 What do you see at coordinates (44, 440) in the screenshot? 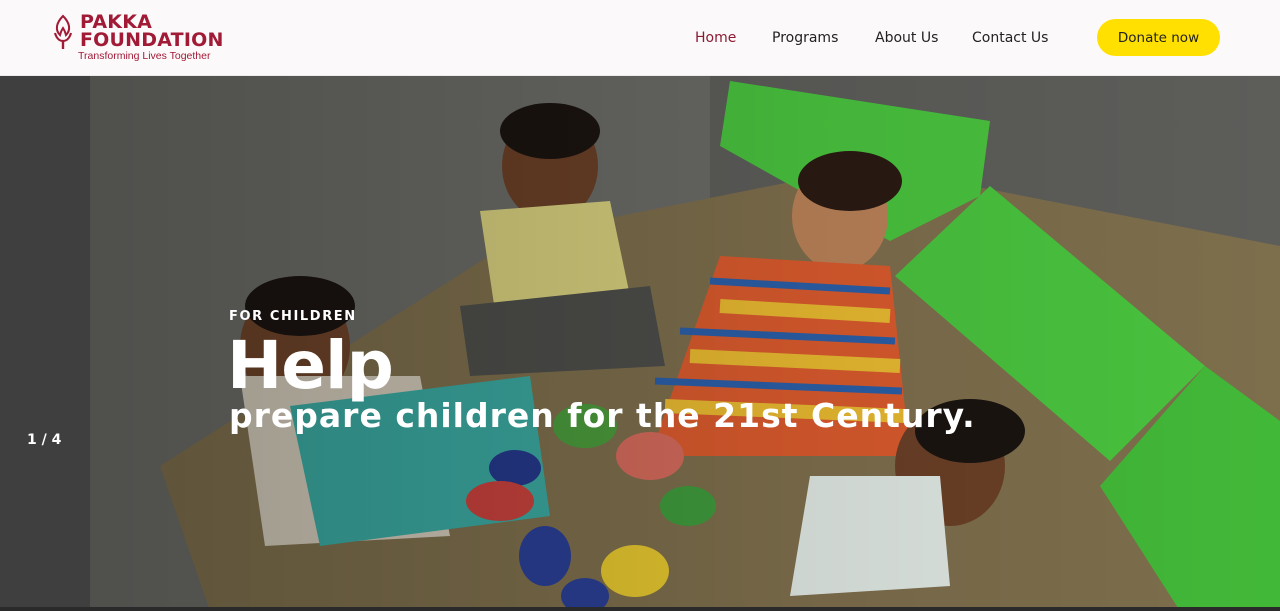
I see `slide-counter: 1 / 4` at bounding box center [44, 440].